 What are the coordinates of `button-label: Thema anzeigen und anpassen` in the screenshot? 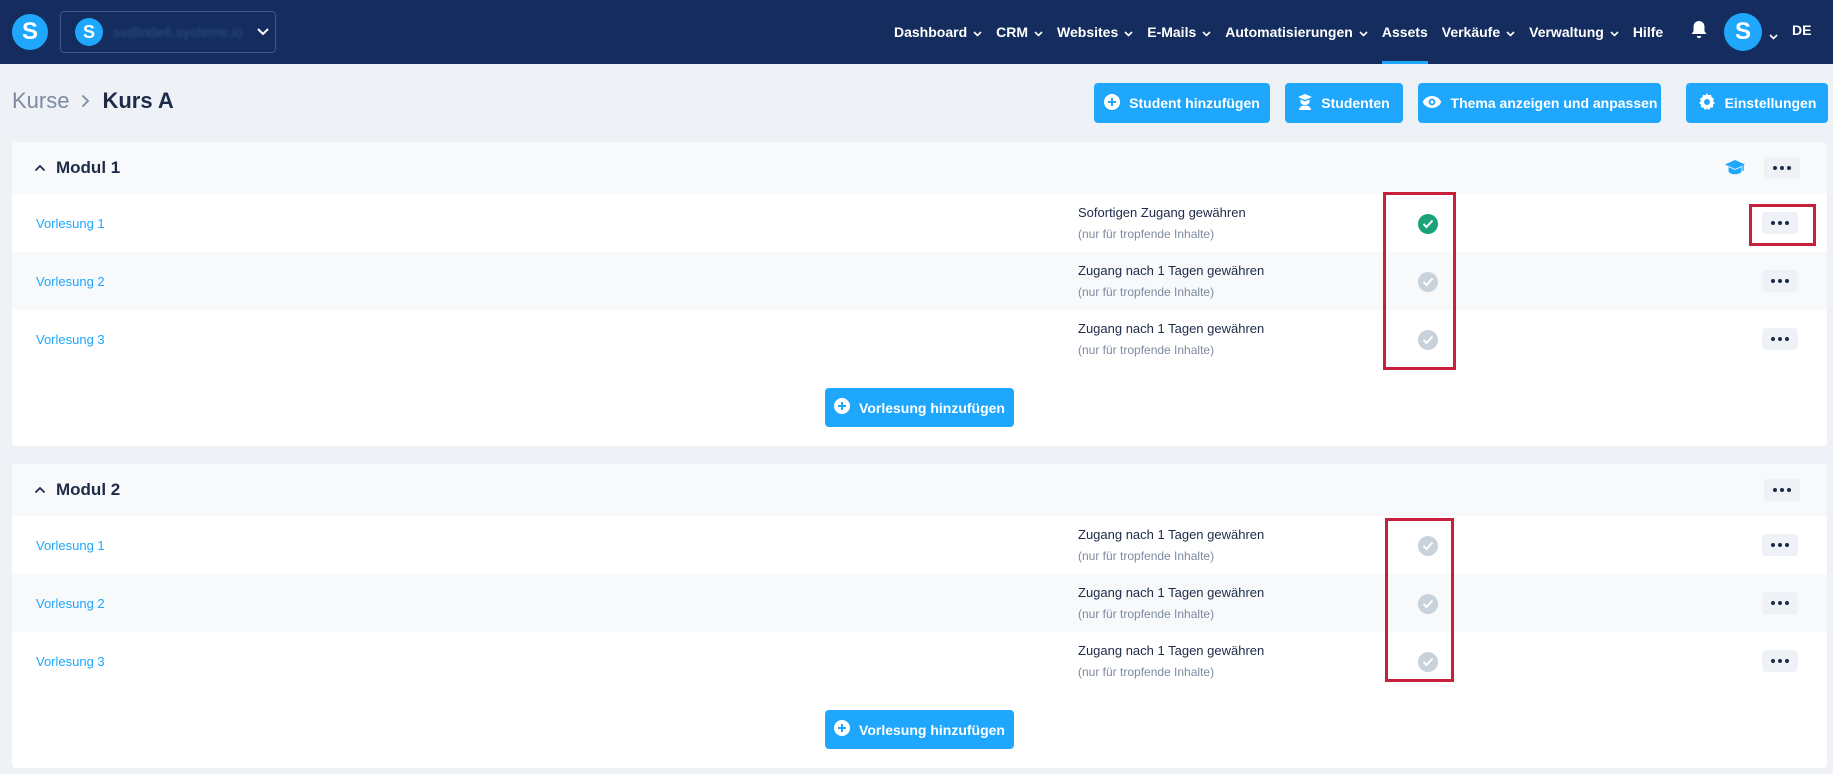 It's located at (1554, 103).